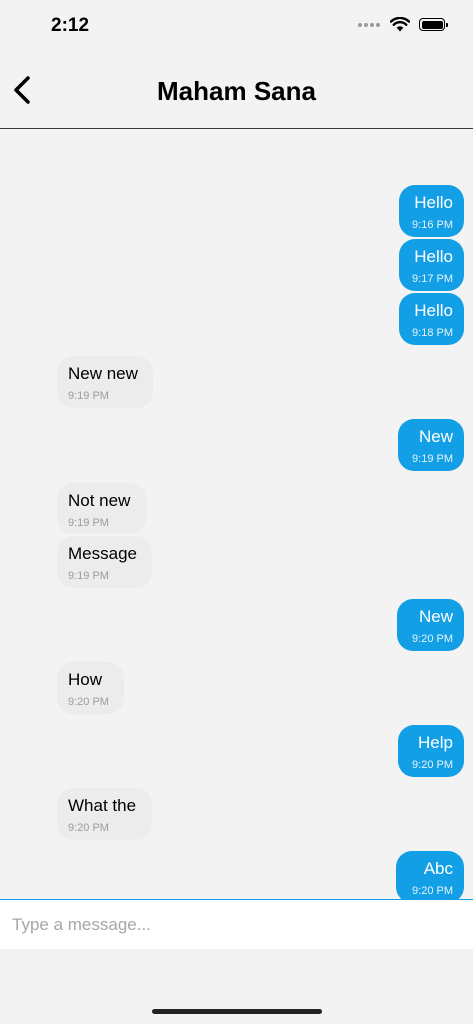 The image size is (473, 1024). I want to click on message-bubble-outgoing: Help 9:20 PM, so click(431, 751).